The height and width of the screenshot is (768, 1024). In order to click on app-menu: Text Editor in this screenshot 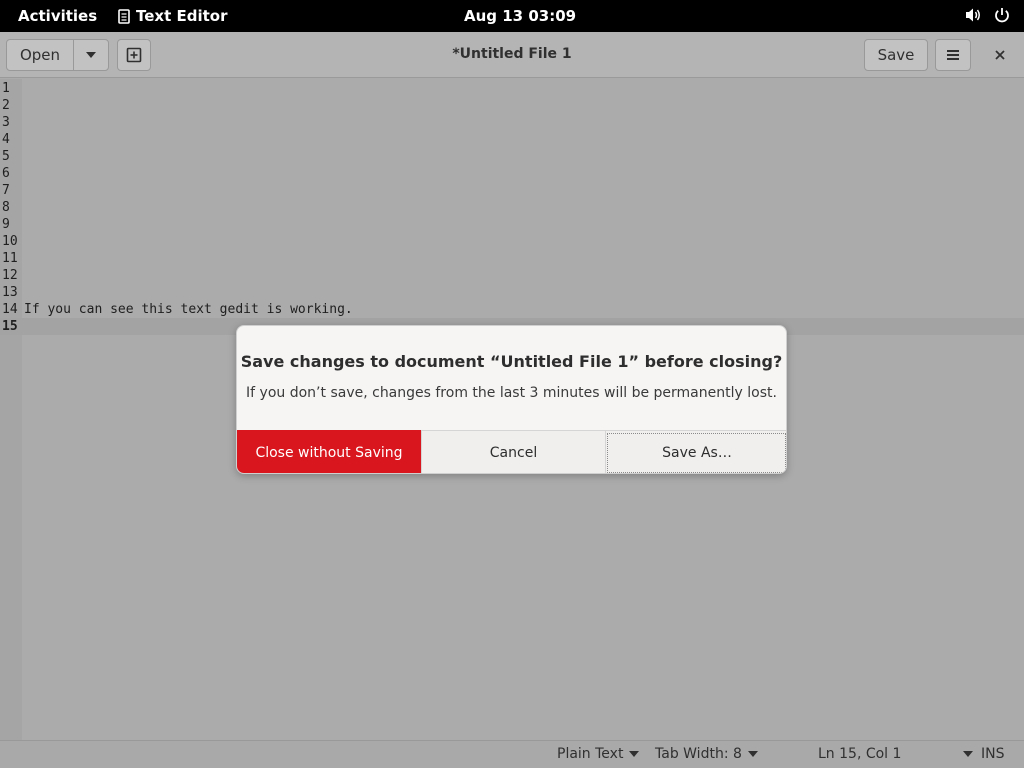, I will do `click(172, 16)`.